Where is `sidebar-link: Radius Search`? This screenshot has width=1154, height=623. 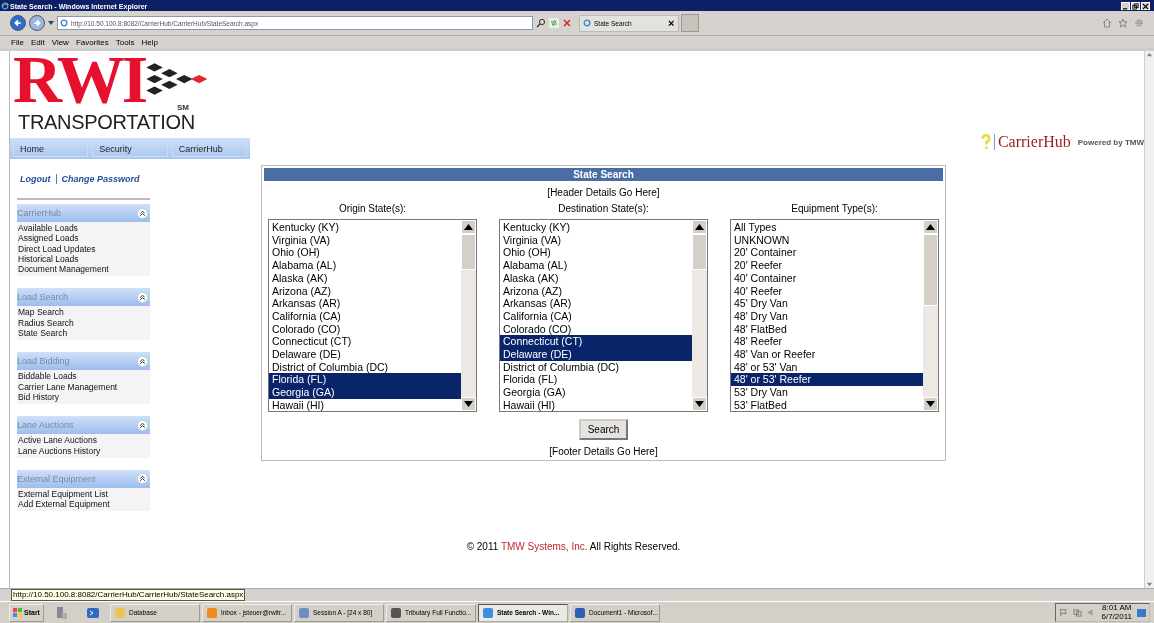
sidebar-link: Radius Search is located at coordinates (84, 323).